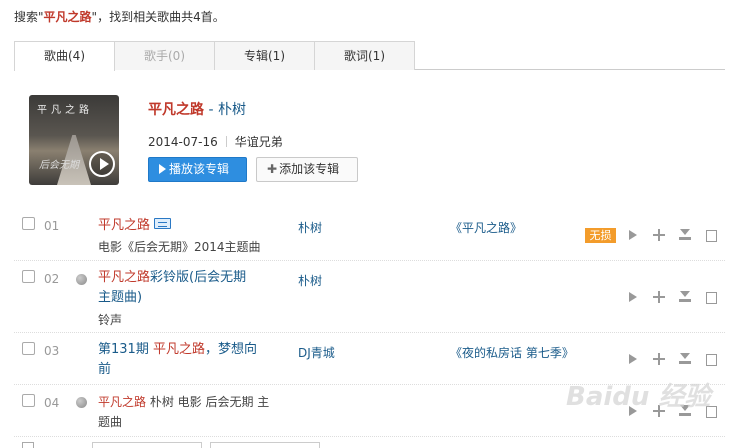 This screenshot has width=737, height=448. I want to click on result-tabs: 歌曲(4) 歌手(0) 专辑(1) 歌词(1), so click(369, 56).